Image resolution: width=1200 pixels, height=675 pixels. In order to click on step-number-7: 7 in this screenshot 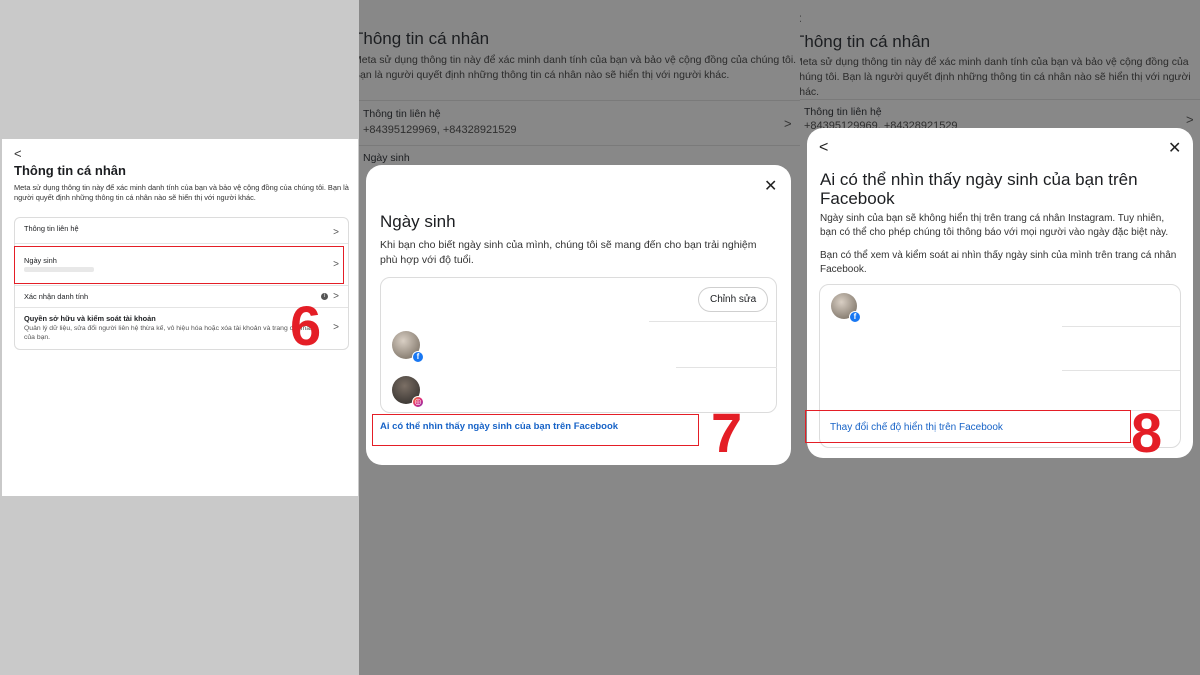, I will do `click(727, 432)`.